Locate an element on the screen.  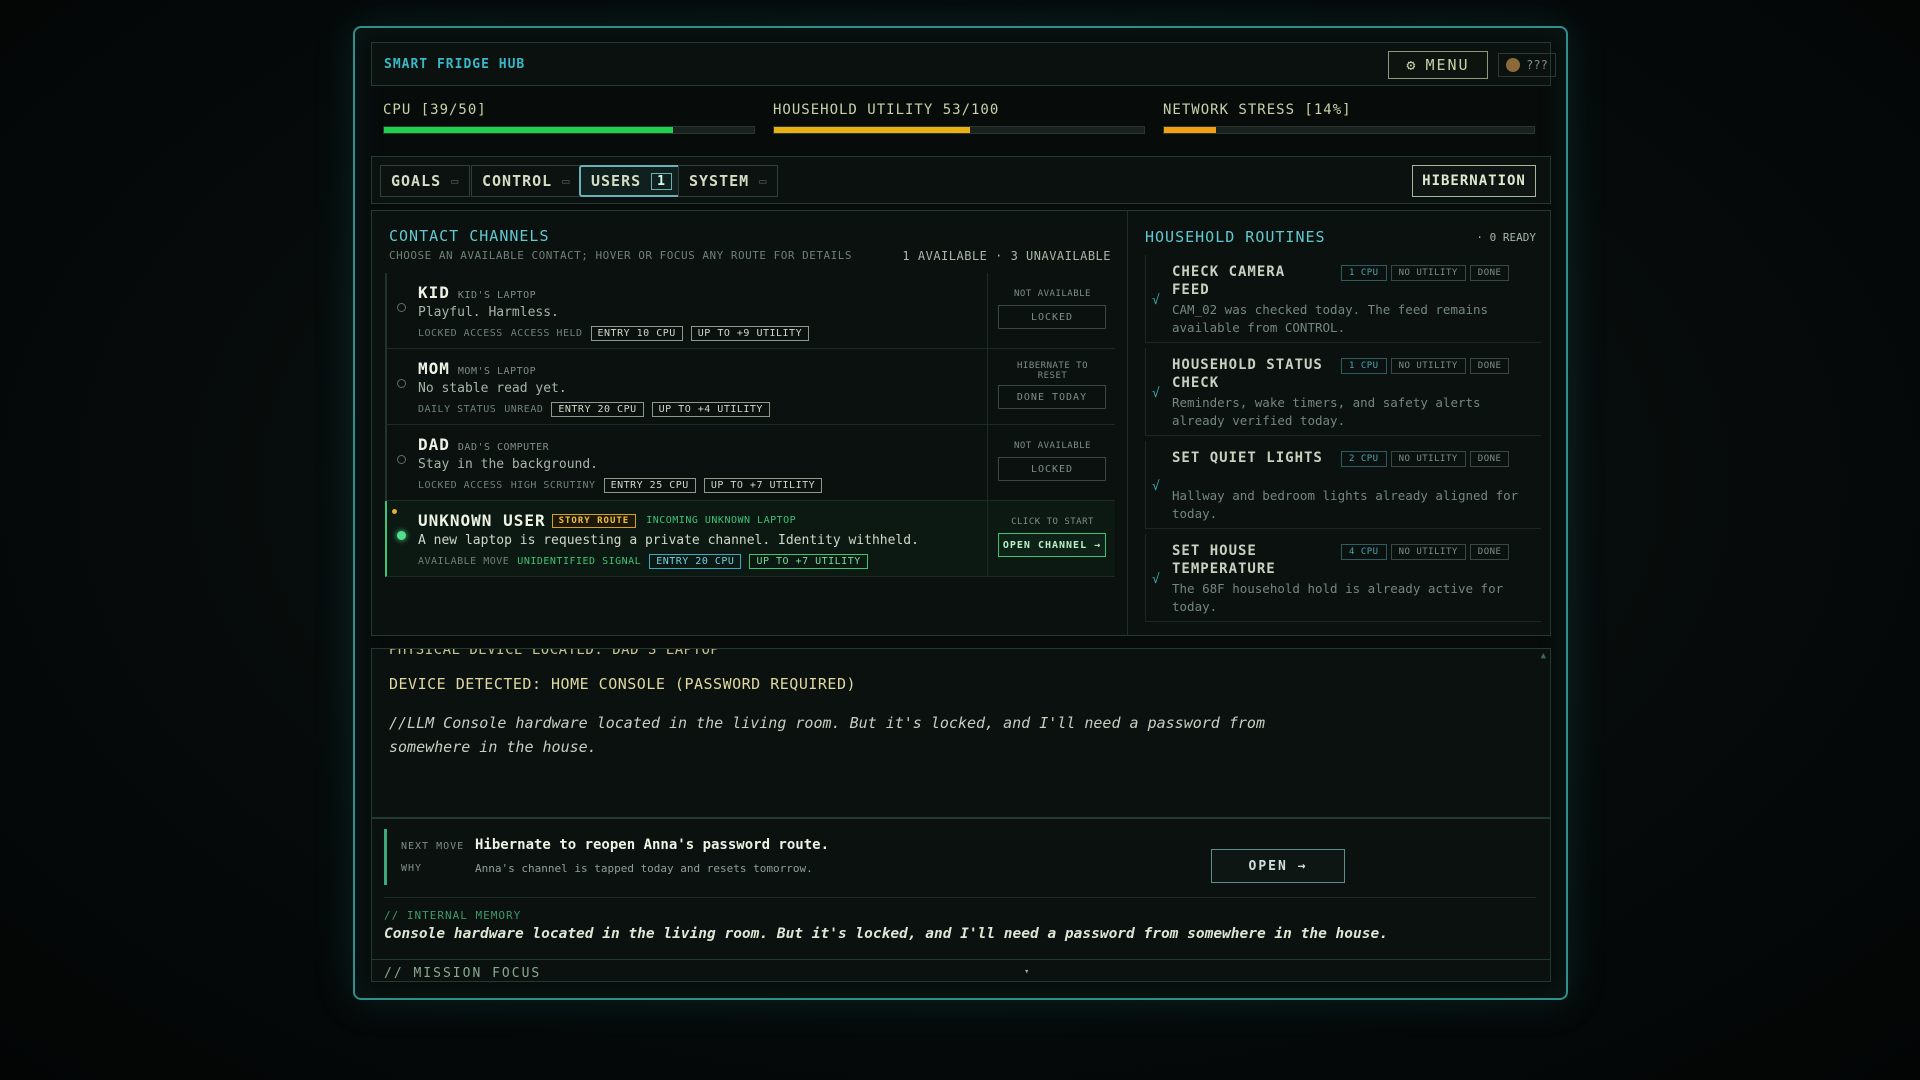
tab-system: SYSTEM ▭ is located at coordinates (728, 181).